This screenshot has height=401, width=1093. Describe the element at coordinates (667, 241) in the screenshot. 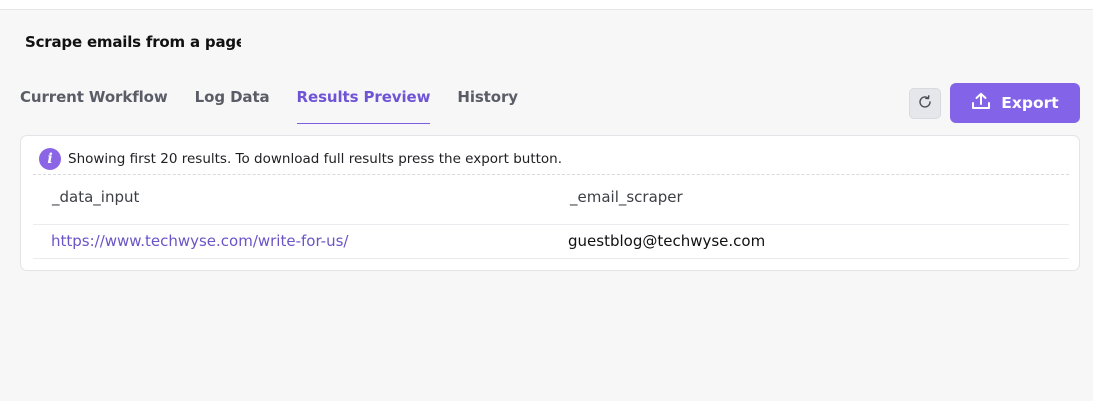

I see `email-cell: guestblog@techwyse.com` at that location.